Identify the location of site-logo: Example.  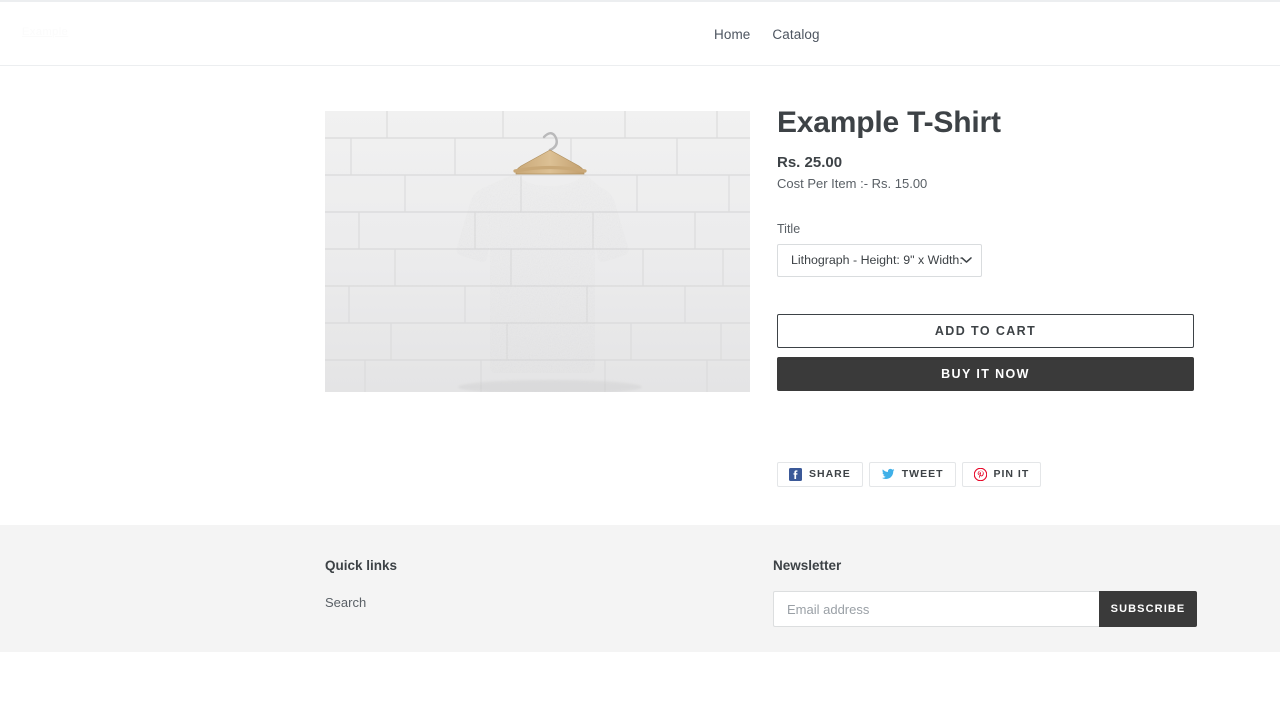
(45, 32).